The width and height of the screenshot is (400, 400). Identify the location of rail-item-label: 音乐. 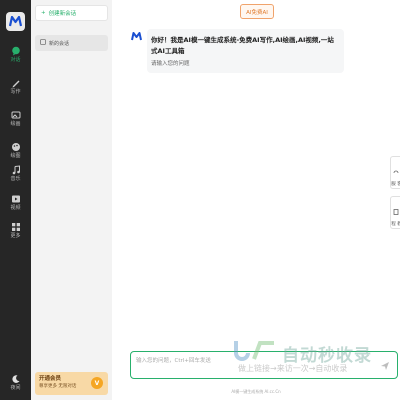
(15, 179).